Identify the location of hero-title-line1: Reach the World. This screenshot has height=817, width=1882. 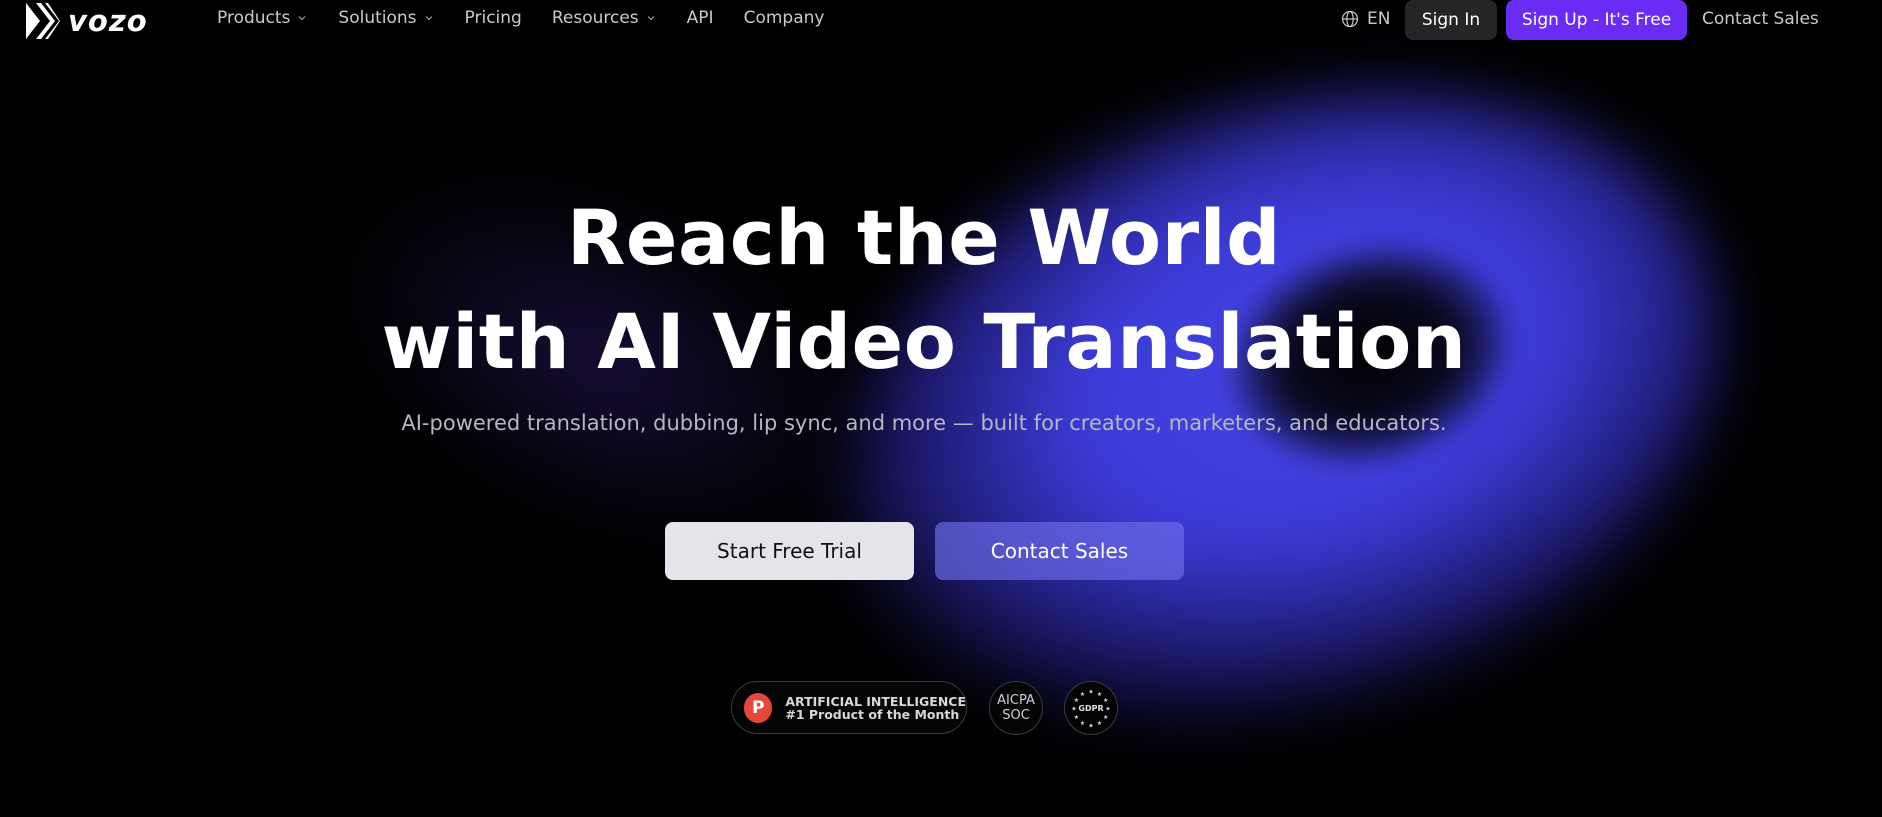
(924, 237).